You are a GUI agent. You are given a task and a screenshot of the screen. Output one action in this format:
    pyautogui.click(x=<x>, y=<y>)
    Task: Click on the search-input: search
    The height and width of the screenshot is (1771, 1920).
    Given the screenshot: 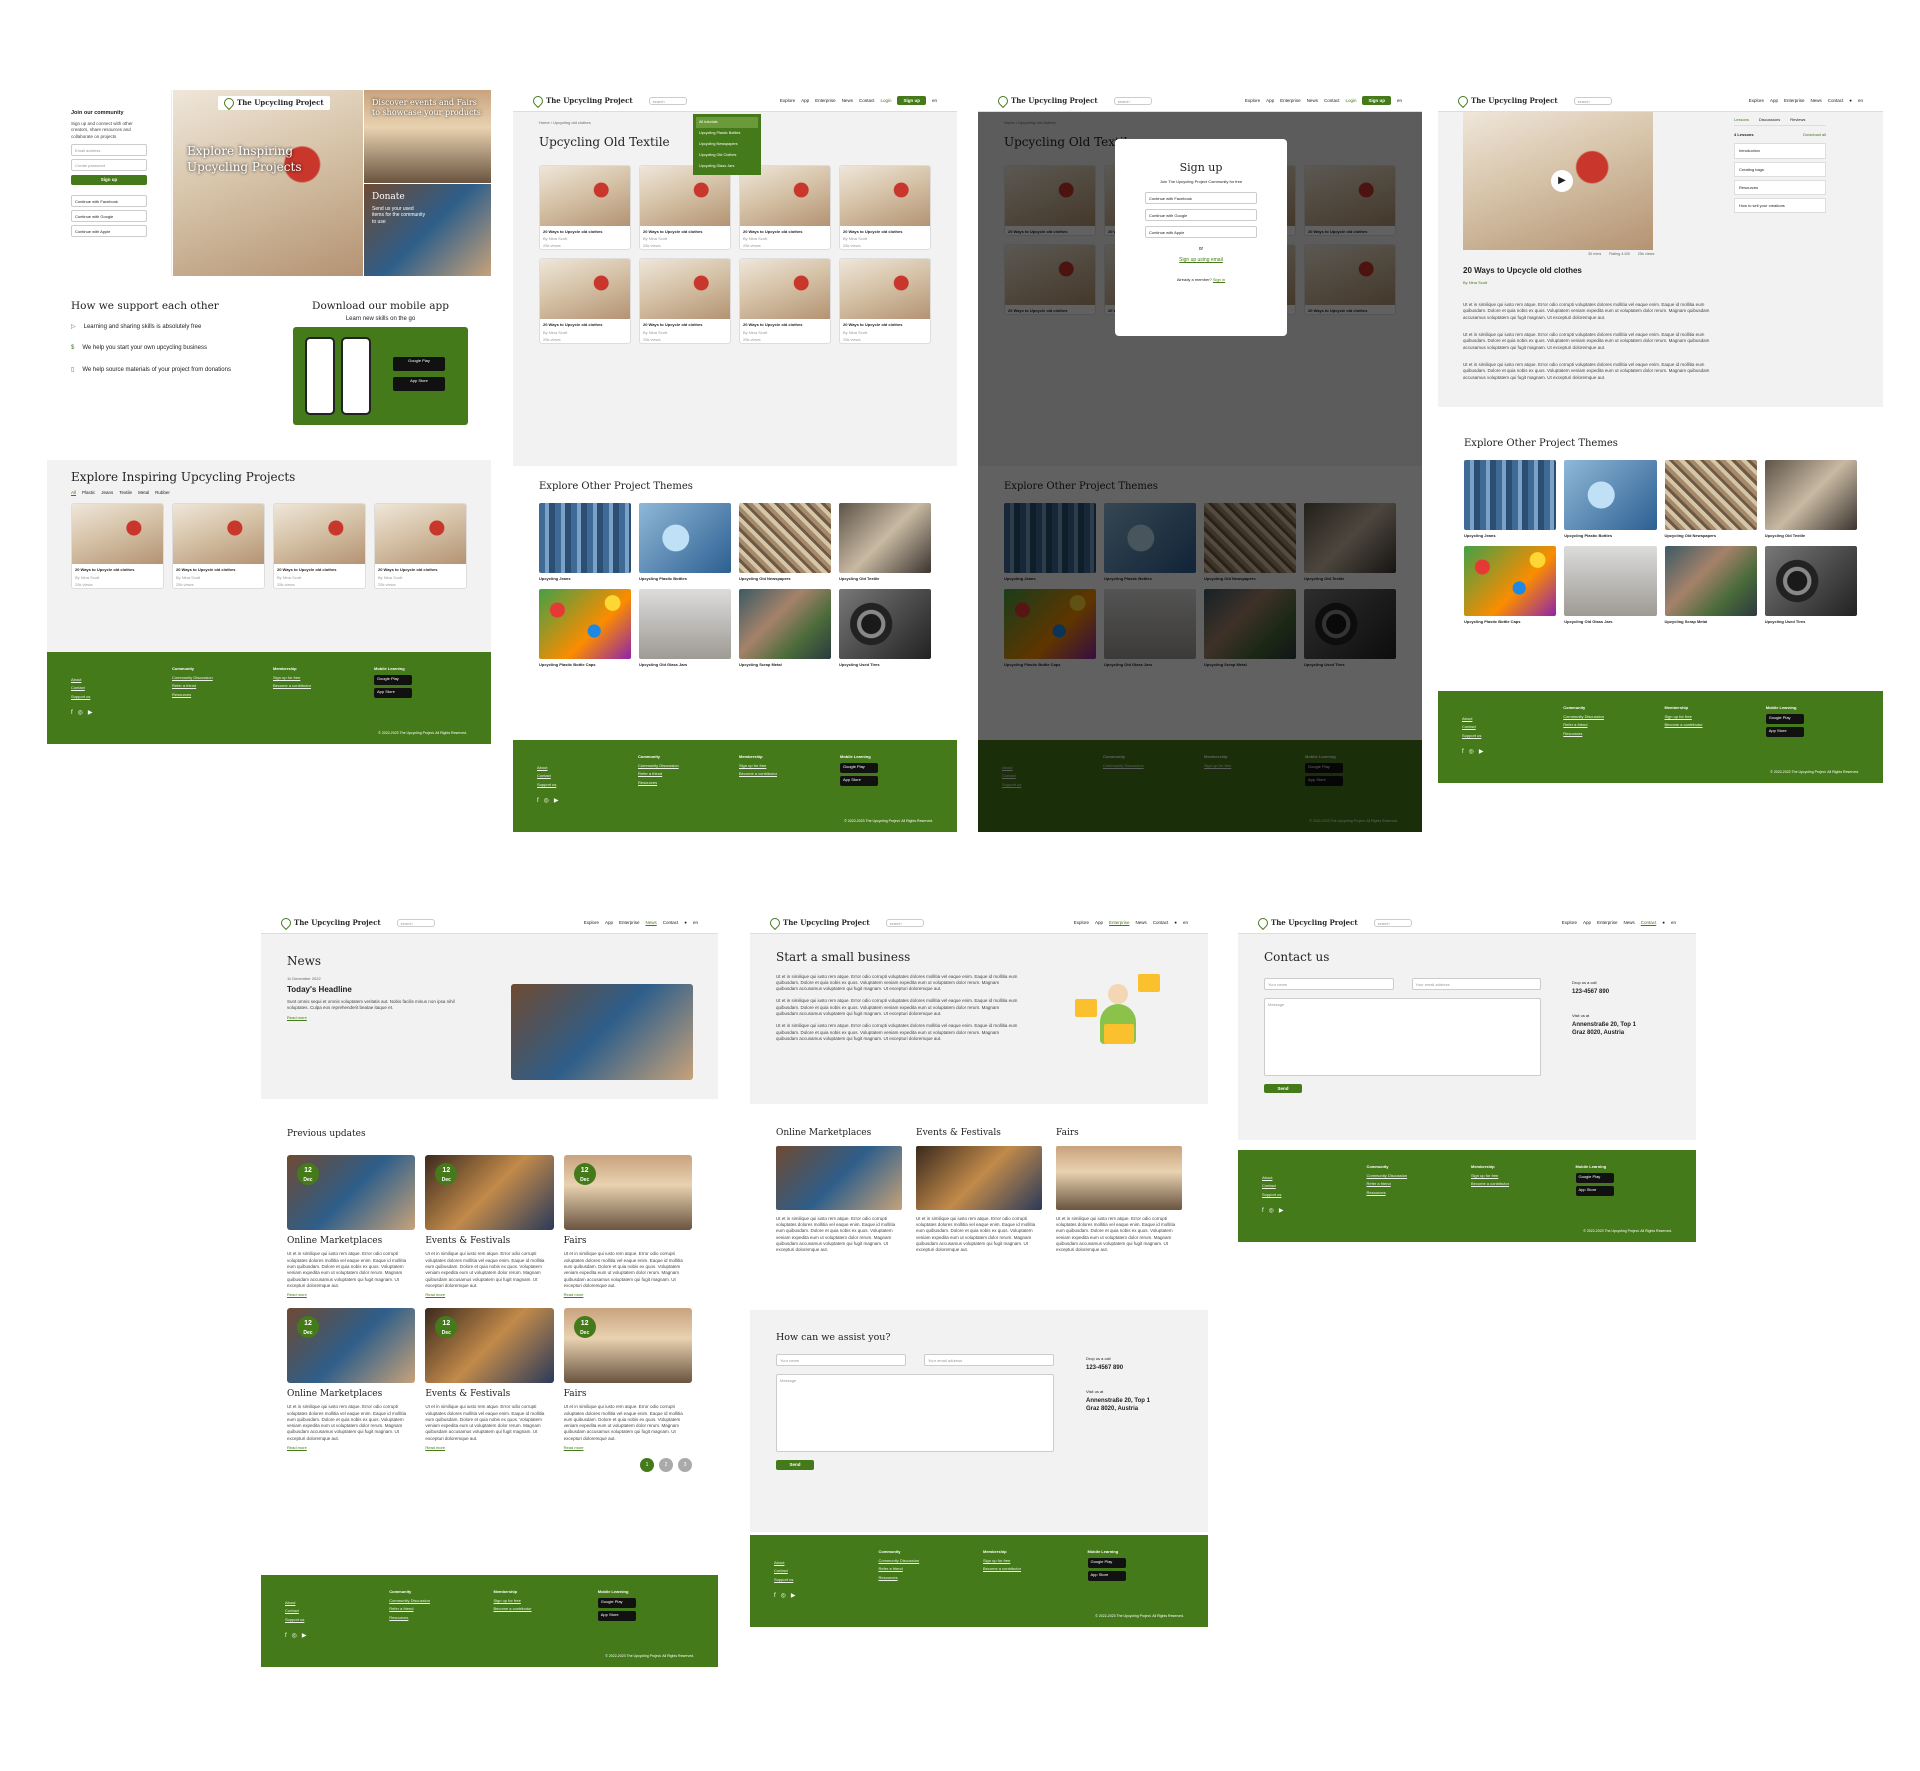 What is the action you would take?
    pyautogui.click(x=667, y=100)
    